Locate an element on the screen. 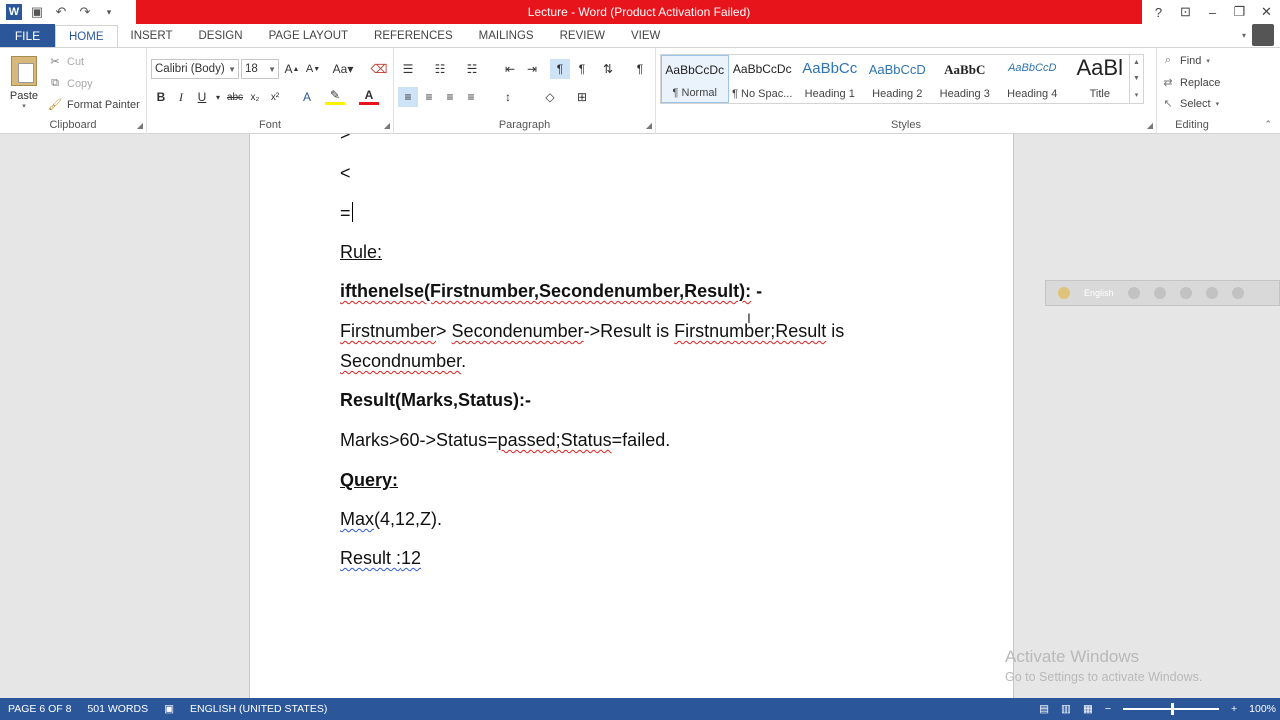  line-spacing-icon: ↕ is located at coordinates (508, 97).